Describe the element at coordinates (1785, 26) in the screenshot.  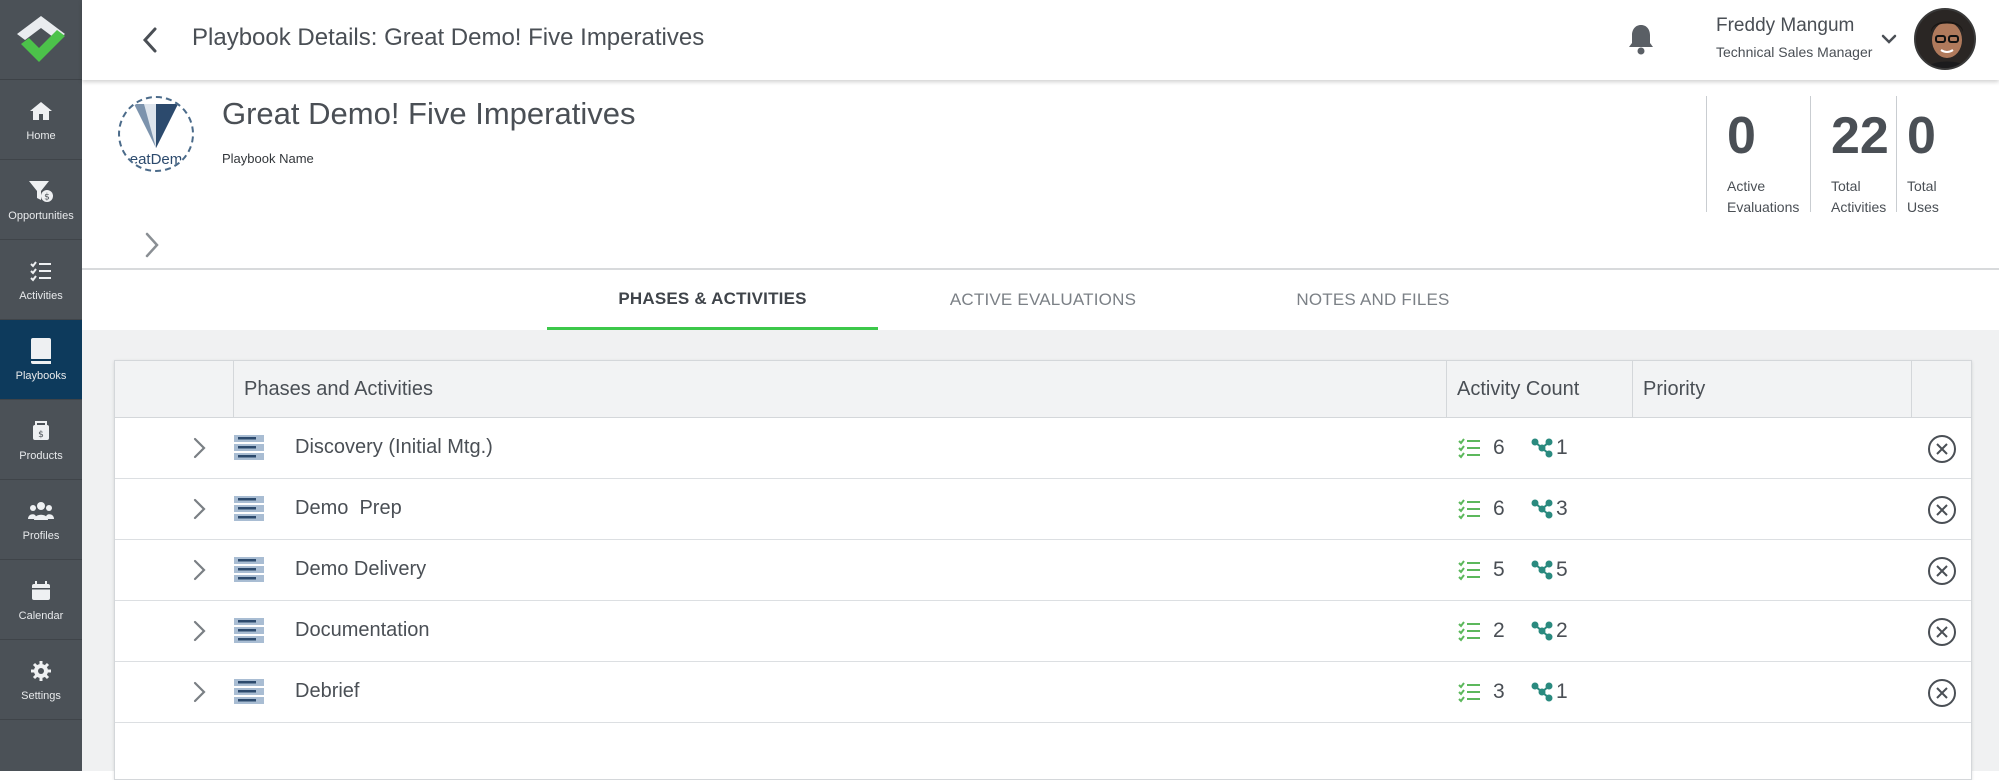
I see `user-name: Freddy Mangum` at that location.